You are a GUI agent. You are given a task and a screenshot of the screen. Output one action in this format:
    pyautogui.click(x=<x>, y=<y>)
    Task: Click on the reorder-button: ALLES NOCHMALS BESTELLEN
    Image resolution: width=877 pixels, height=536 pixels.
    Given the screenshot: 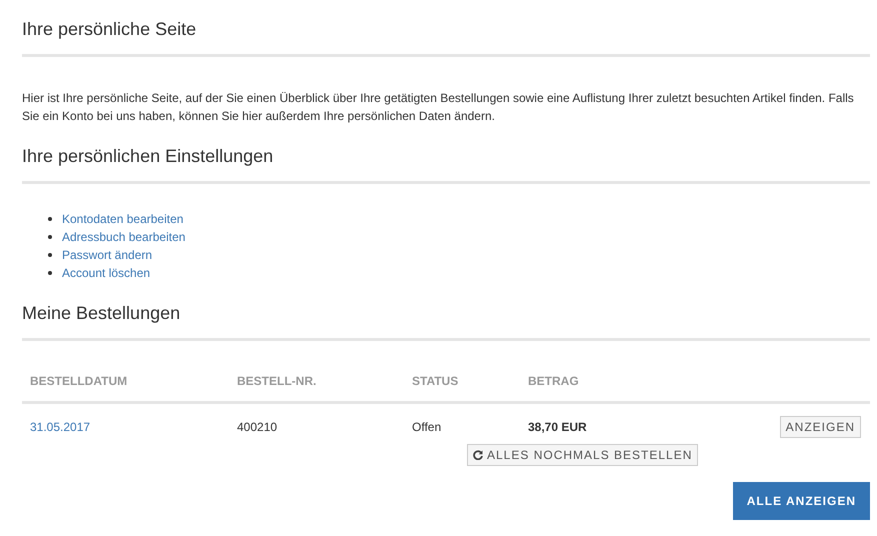 What is the action you would take?
    pyautogui.click(x=582, y=455)
    